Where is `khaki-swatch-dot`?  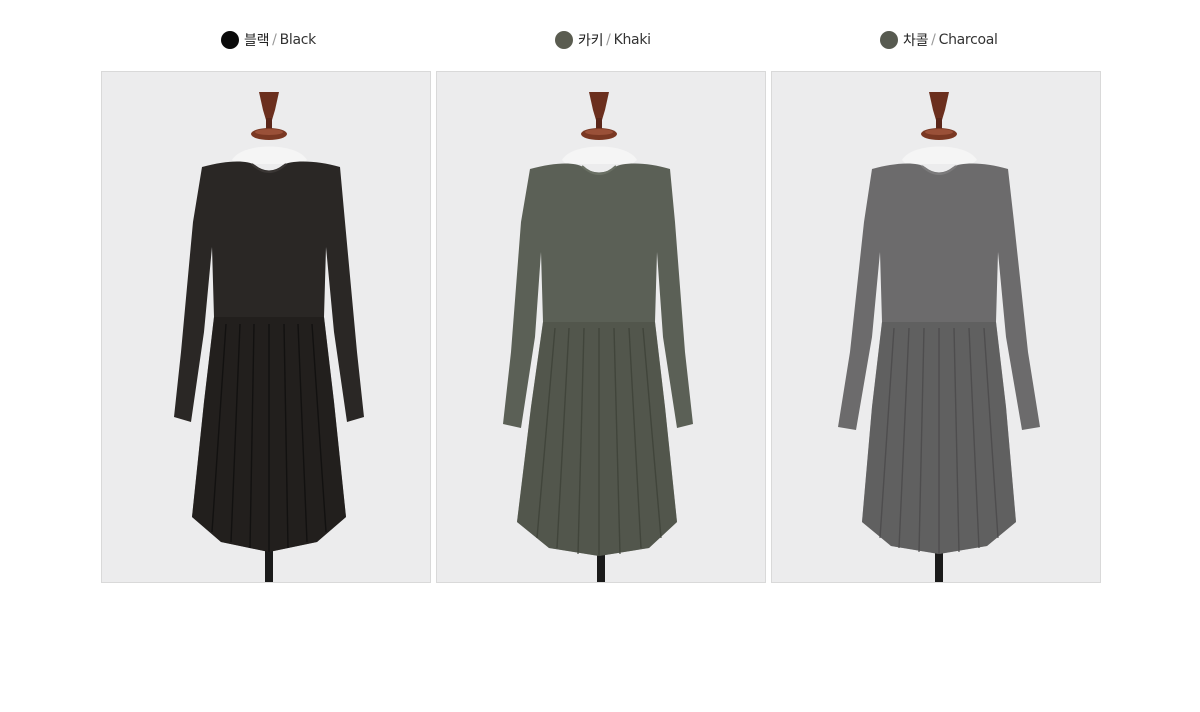 khaki-swatch-dot is located at coordinates (564, 40).